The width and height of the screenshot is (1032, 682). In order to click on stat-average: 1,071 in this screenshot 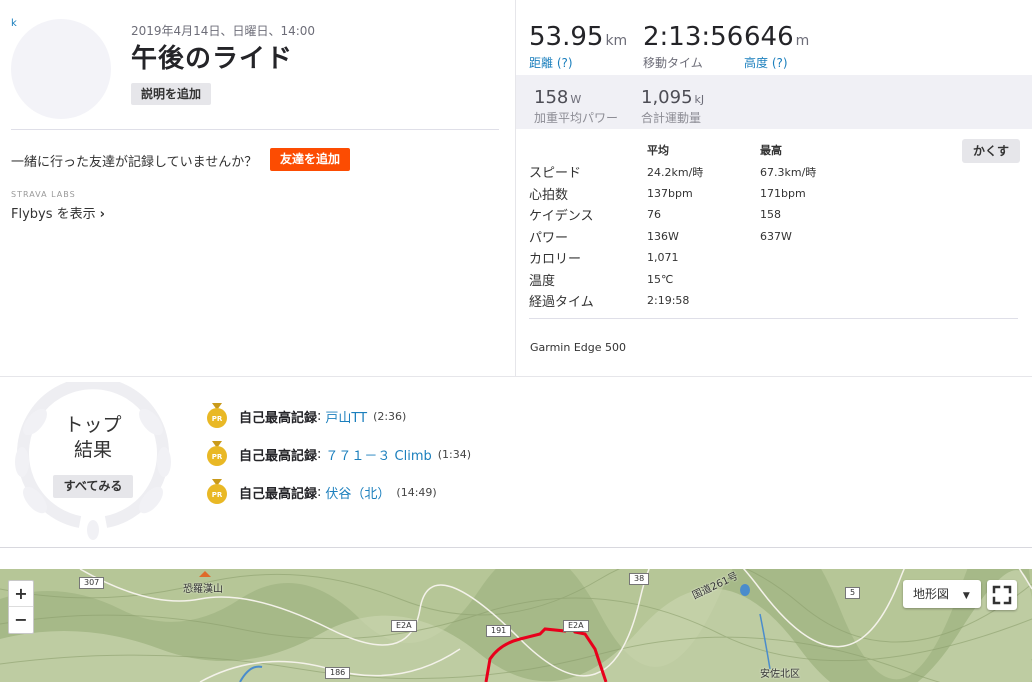, I will do `click(663, 258)`.